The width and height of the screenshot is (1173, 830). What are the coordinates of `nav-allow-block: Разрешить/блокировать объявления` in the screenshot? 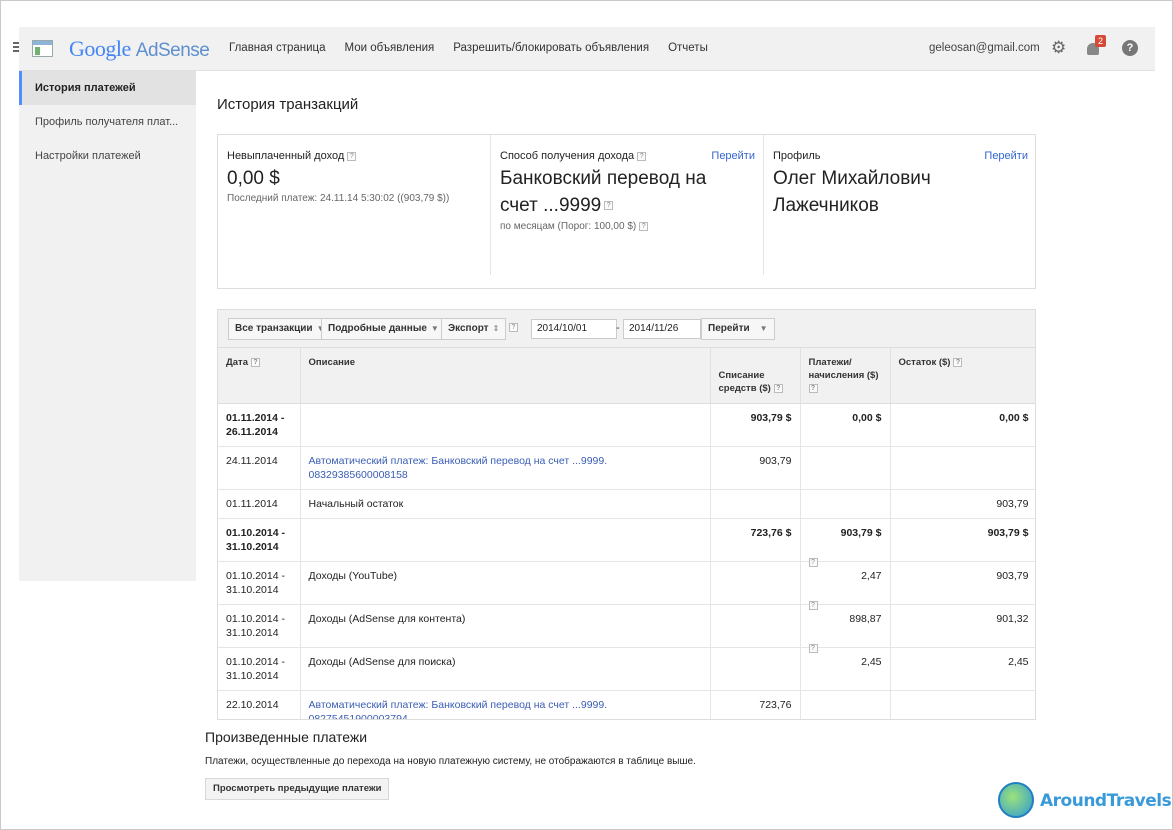 It's located at (551, 48).